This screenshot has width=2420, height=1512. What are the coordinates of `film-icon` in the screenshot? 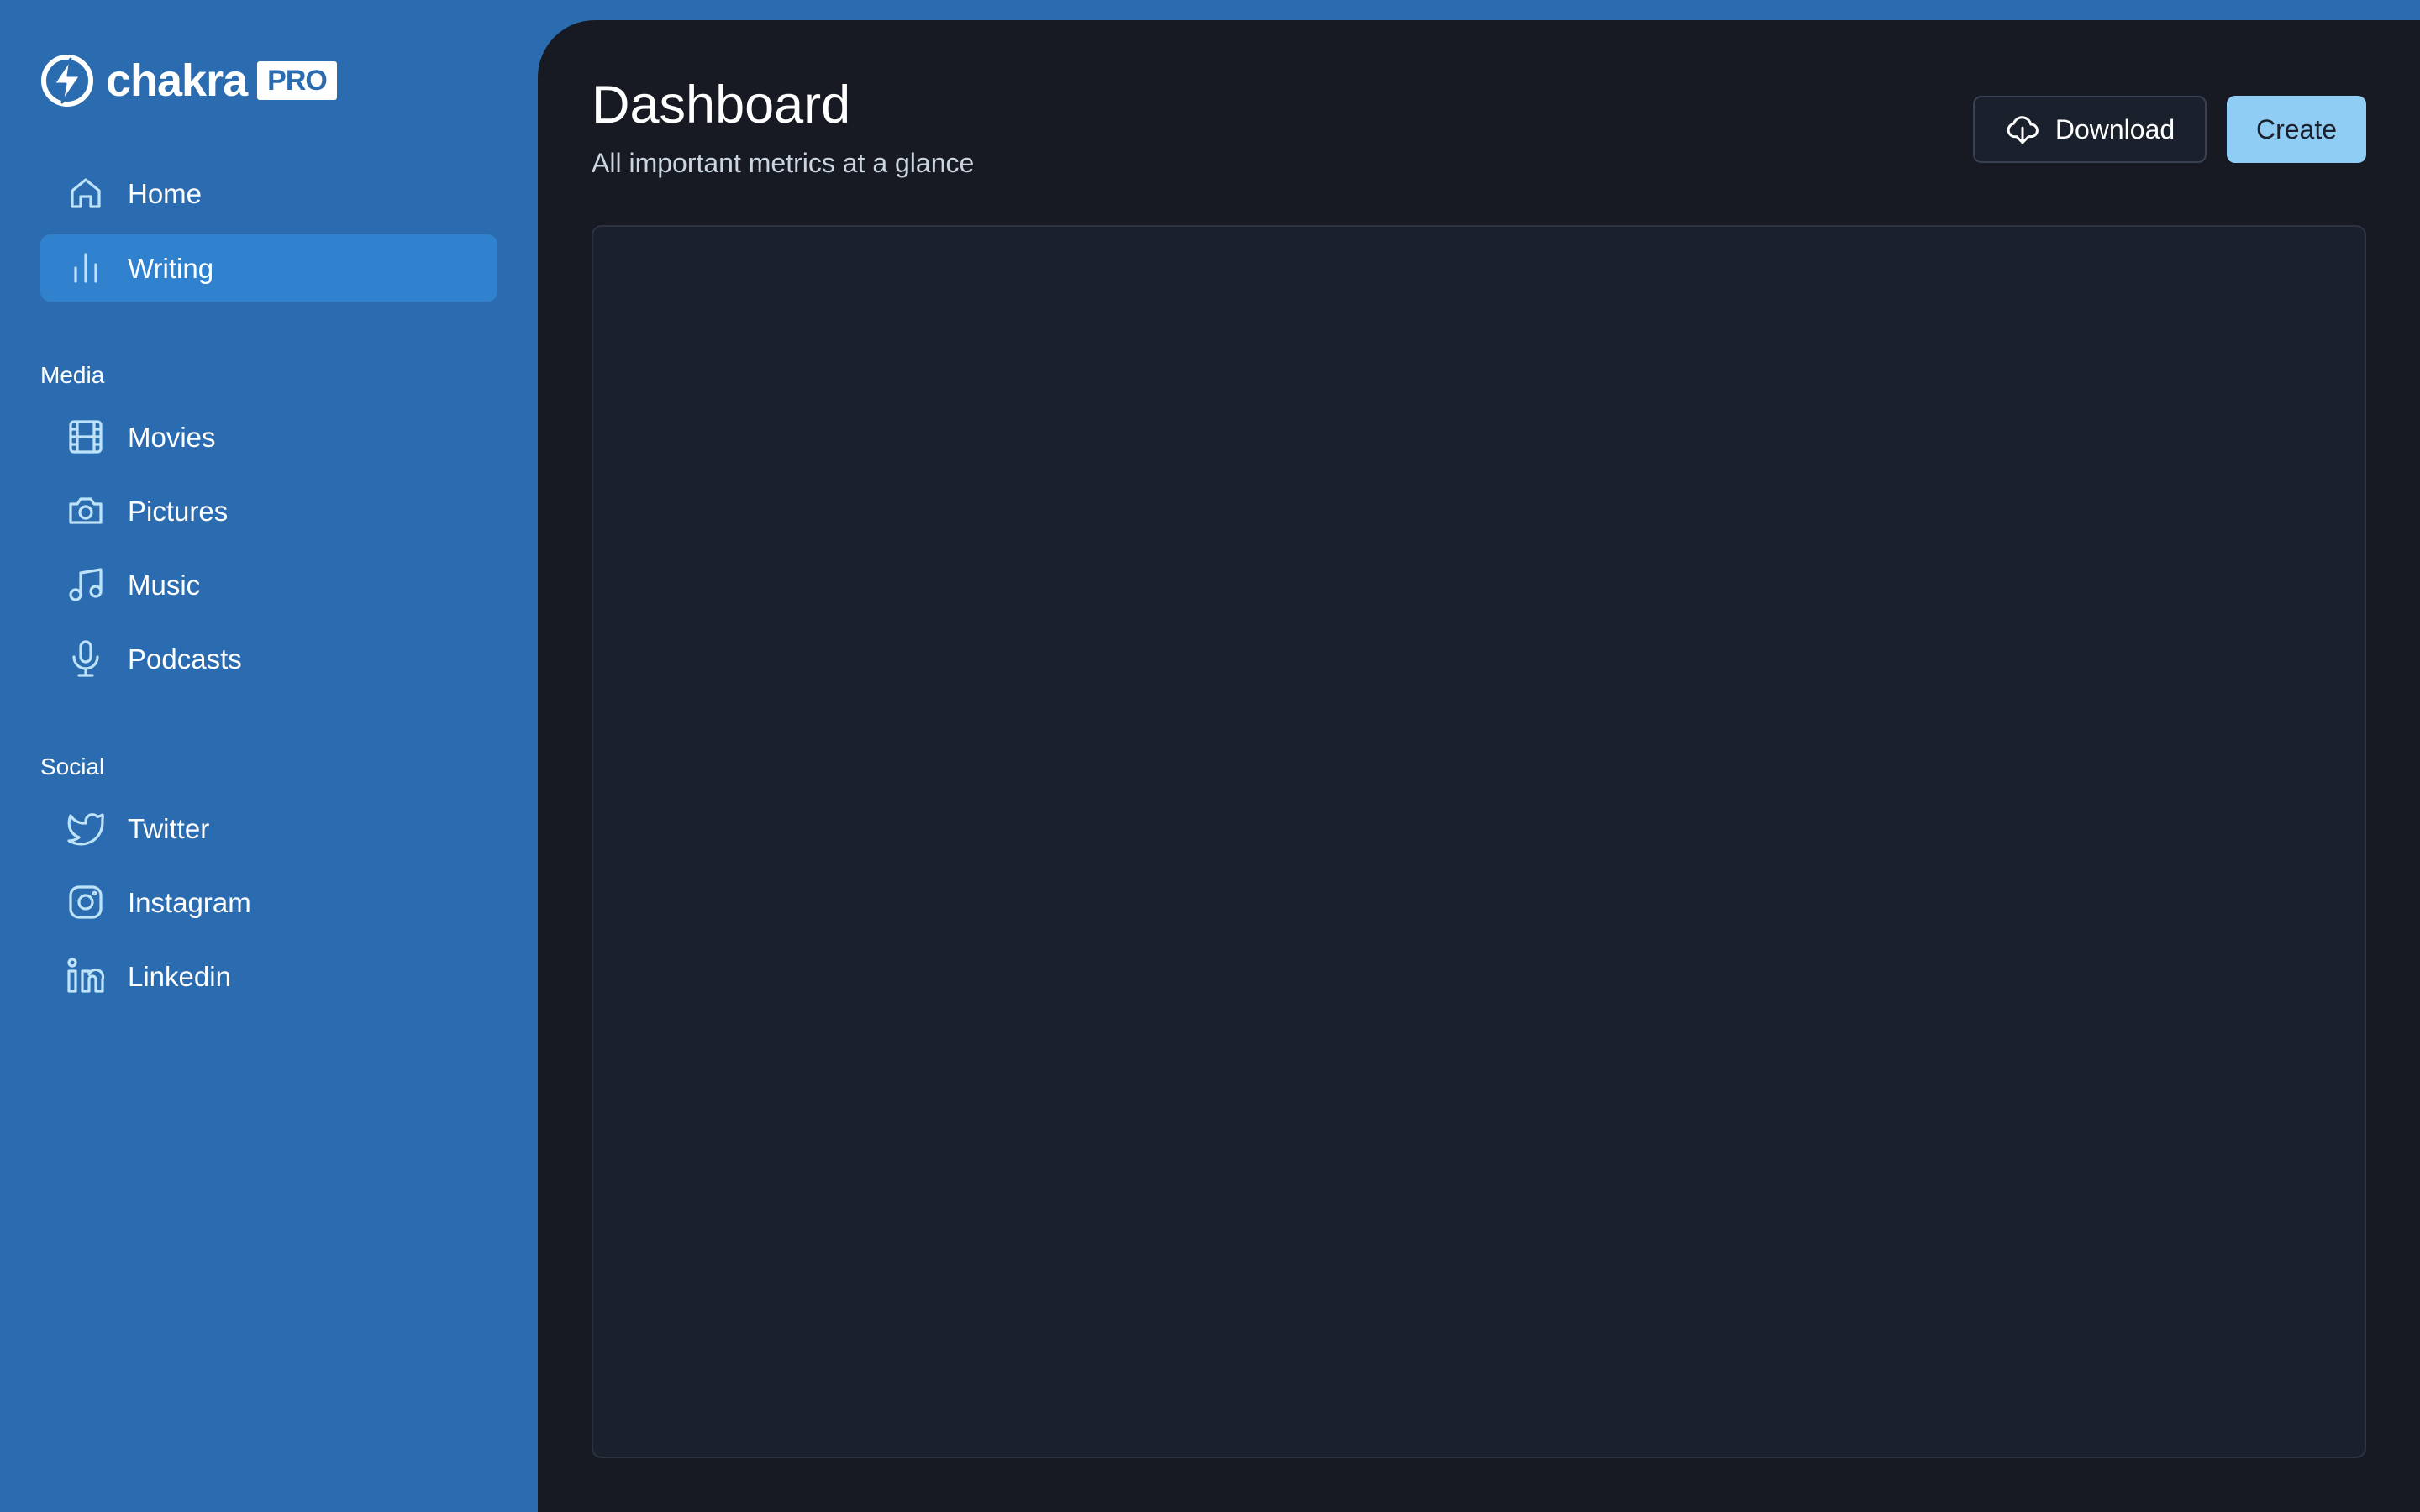 It's located at (86, 437).